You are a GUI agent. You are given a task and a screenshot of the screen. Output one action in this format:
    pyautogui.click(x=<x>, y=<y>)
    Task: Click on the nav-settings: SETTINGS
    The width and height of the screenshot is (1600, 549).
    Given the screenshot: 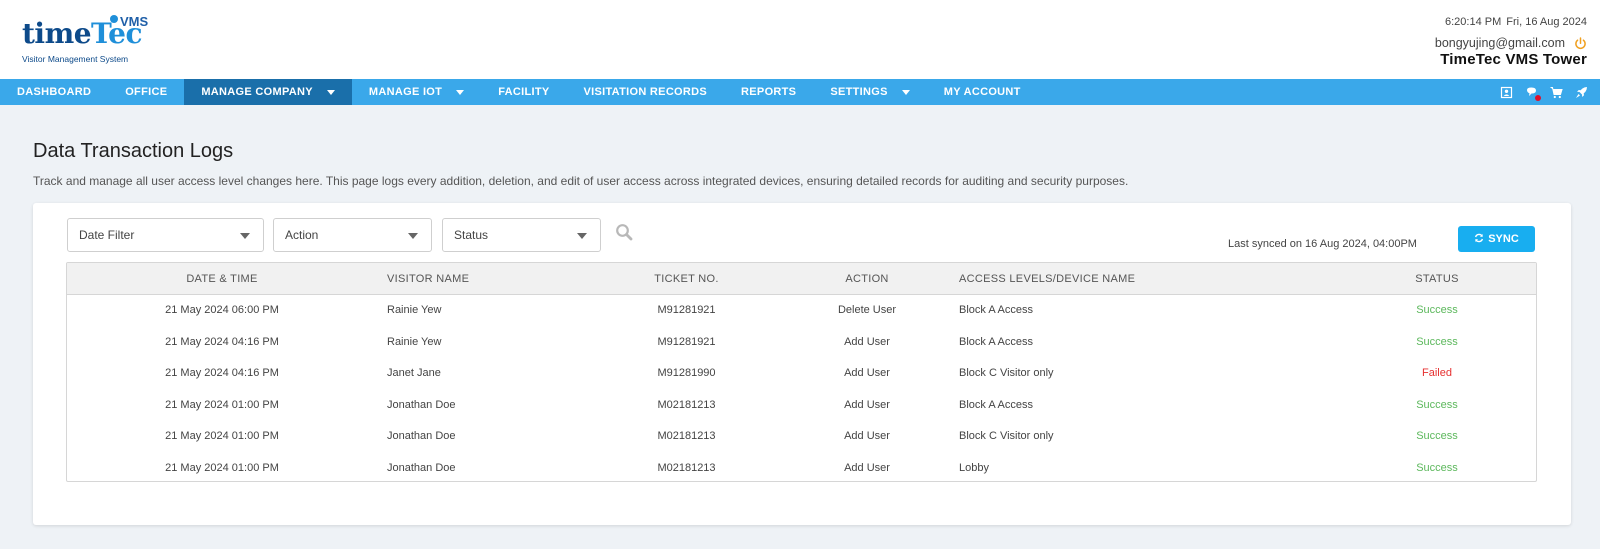 What is the action you would take?
    pyautogui.click(x=869, y=92)
    